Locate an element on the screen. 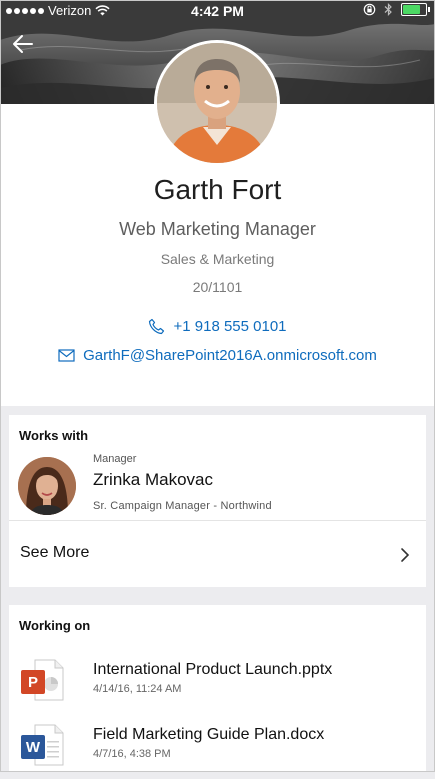  email-link: GarthF@SharePoint2016A.onmicrosoft.com is located at coordinates (217, 355).